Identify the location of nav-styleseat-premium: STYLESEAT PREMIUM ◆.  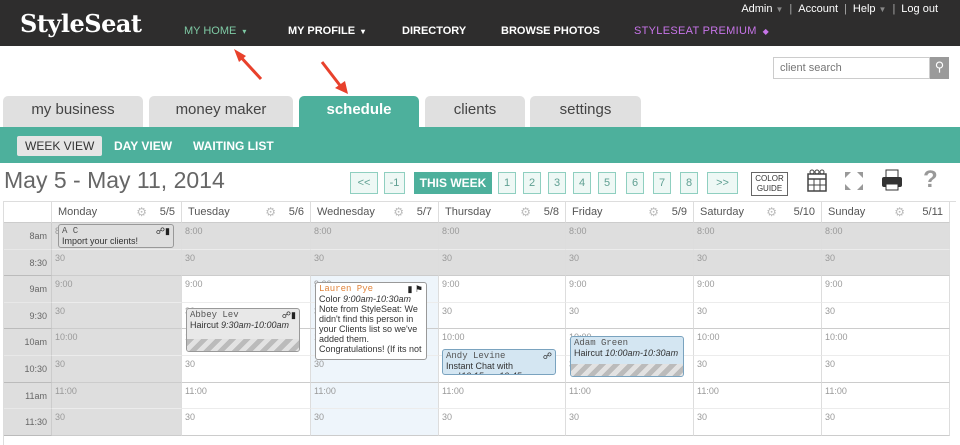
(701, 31).